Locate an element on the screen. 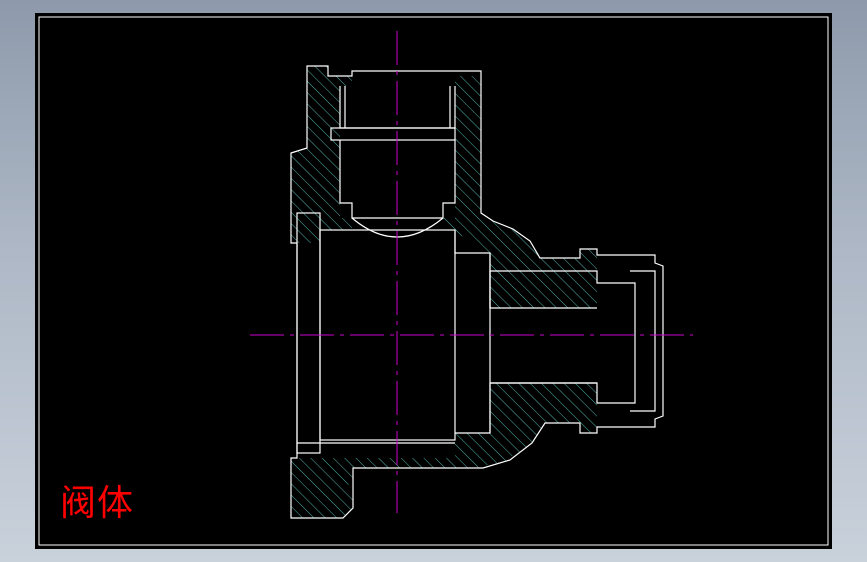 The height and width of the screenshot is (562, 867). outlet-counterbore is located at coordinates (643, 341).